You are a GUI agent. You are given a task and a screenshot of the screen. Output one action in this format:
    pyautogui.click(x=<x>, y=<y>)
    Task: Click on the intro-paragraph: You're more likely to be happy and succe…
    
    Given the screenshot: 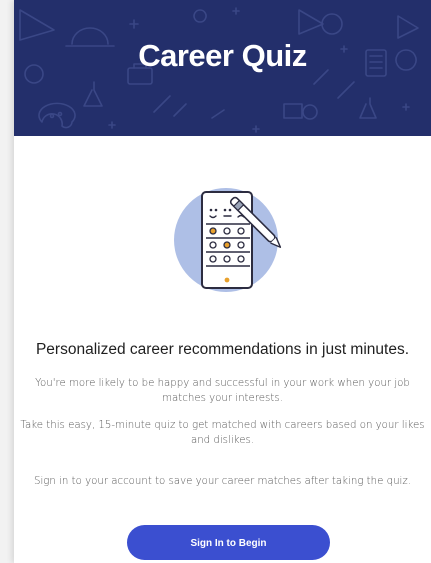 What is the action you would take?
    pyautogui.click(x=222, y=391)
    